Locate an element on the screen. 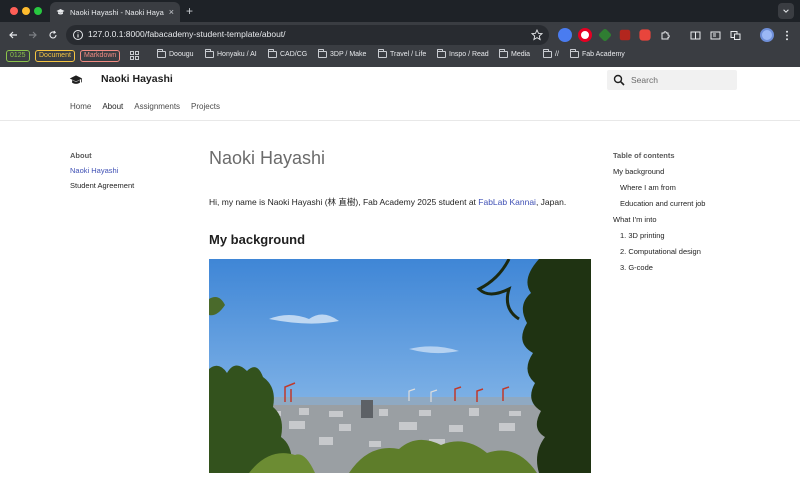  bookmark-folder-doougu: Doougu is located at coordinates (175, 53).